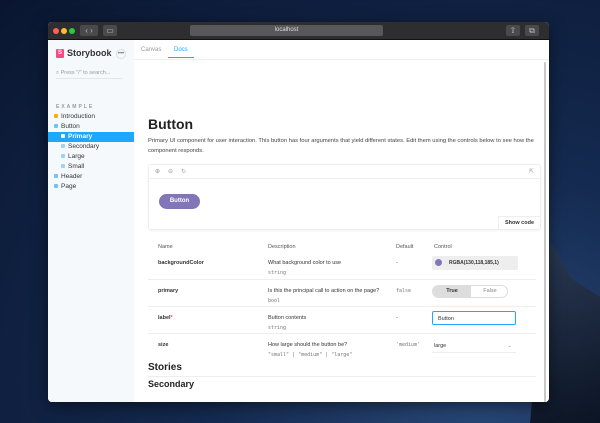 The image size is (600, 423). I want to click on page-title: Button, so click(171, 124).